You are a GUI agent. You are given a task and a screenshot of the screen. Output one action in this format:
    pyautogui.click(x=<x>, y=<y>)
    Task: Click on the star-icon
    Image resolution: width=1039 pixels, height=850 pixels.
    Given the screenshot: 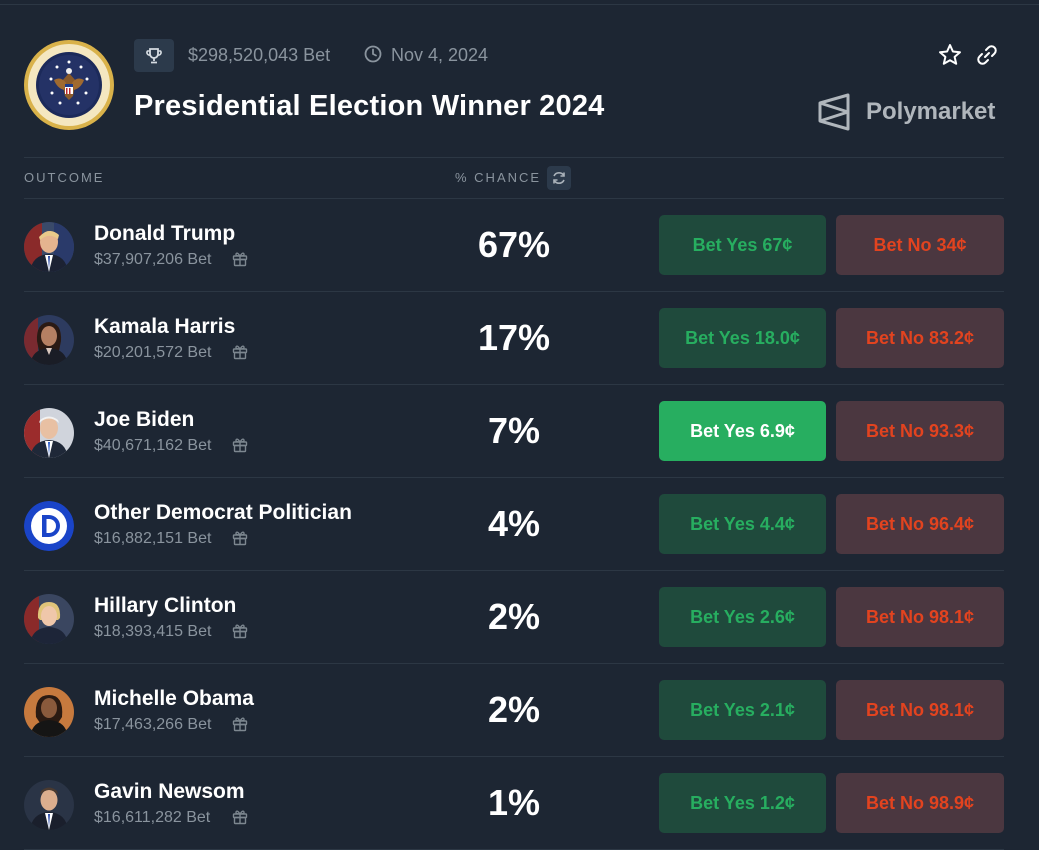 What is the action you would take?
    pyautogui.click(x=950, y=55)
    